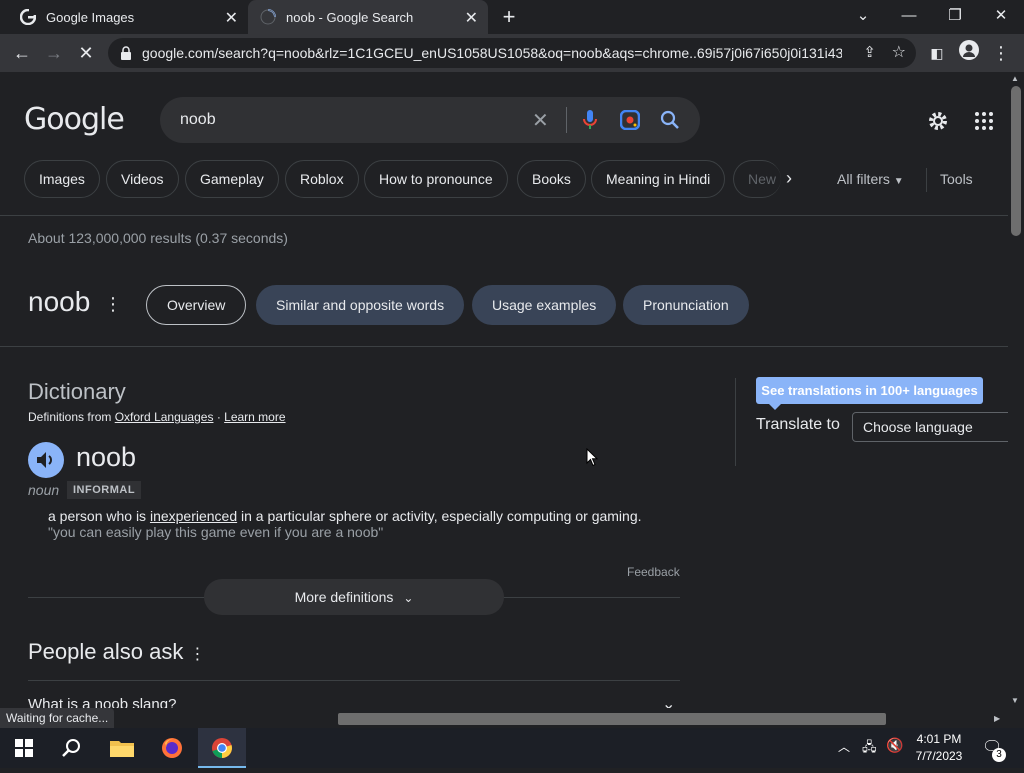 The image size is (1024, 773). I want to click on language-select: Choose language, so click(930, 427).